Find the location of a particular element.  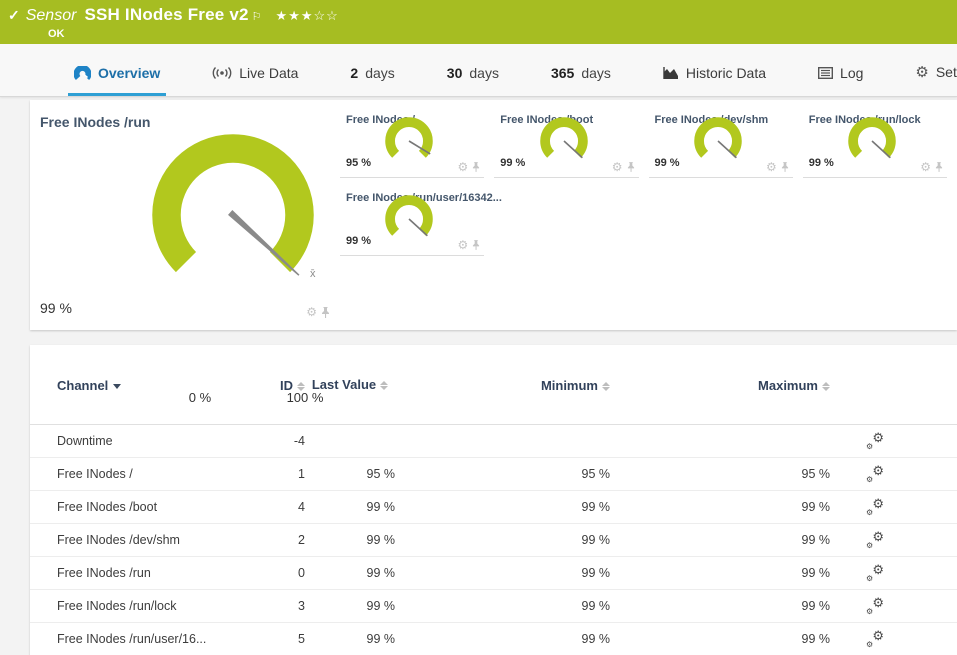

small-gauge-free-inodes-boot: Free INodes /boot 99 % ⚙ is located at coordinates (566, 139).